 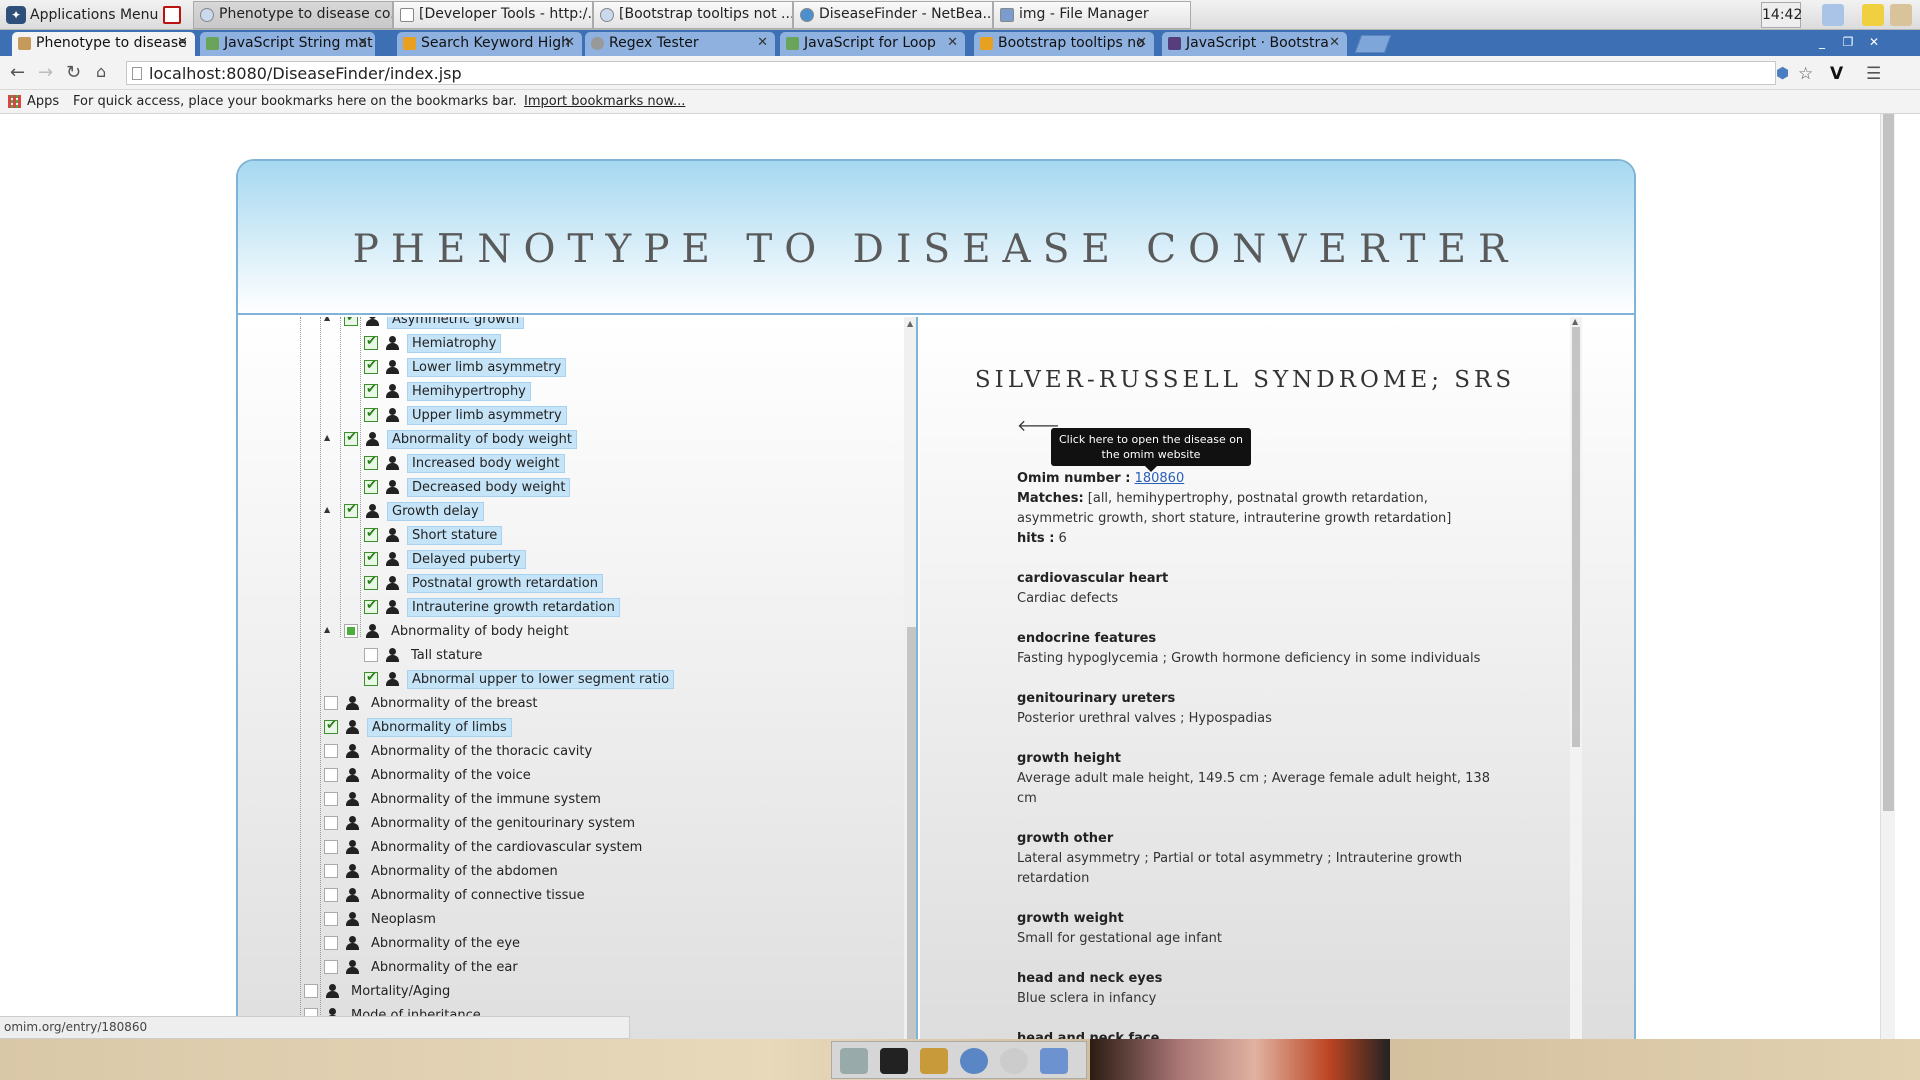 I want to click on tree-node: Abnormality of the eye, so click(x=424, y=943).